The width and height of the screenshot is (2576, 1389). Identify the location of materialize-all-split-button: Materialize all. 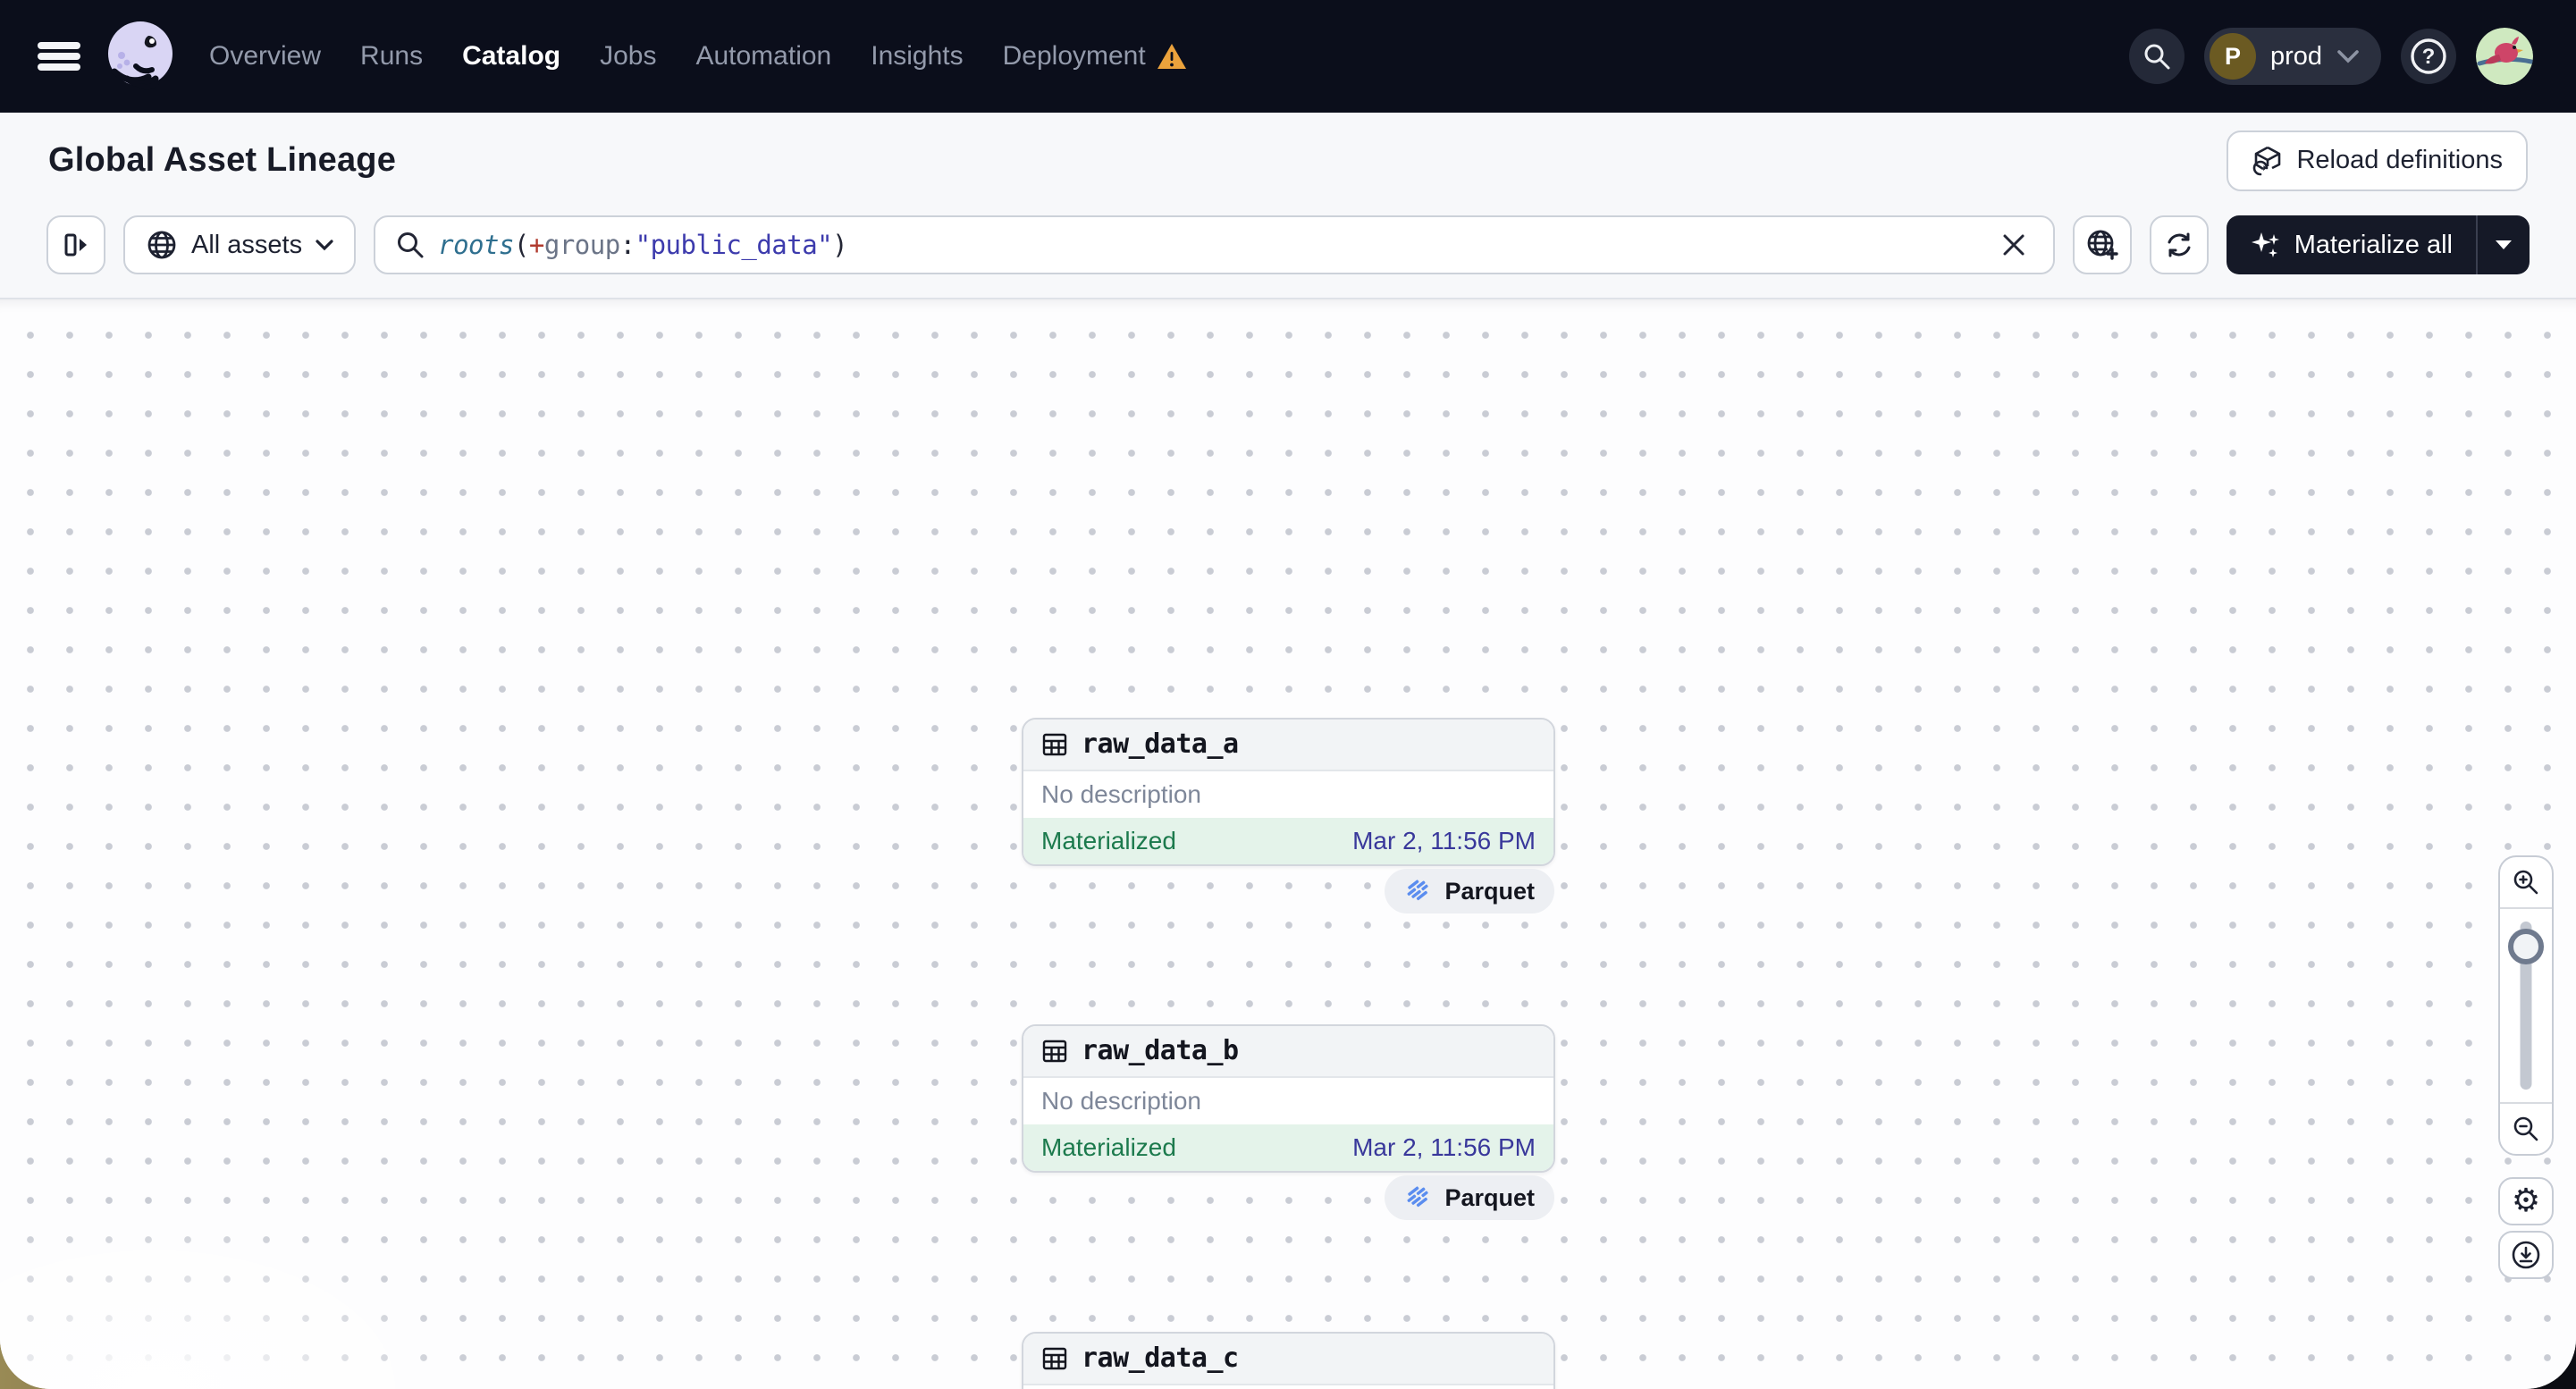
(2378, 244).